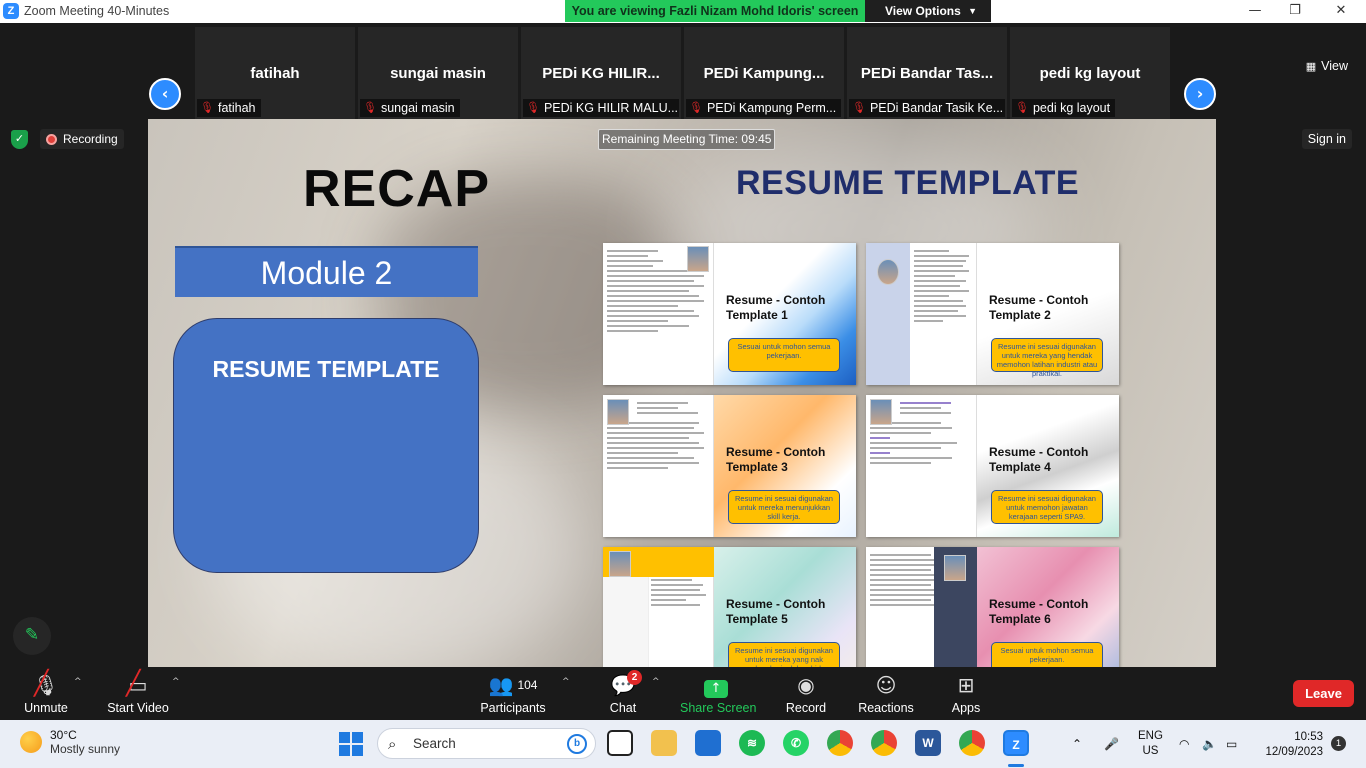 The height and width of the screenshot is (768, 1366). What do you see at coordinates (326, 271) in the screenshot?
I see `module-banner: Module 2` at bounding box center [326, 271].